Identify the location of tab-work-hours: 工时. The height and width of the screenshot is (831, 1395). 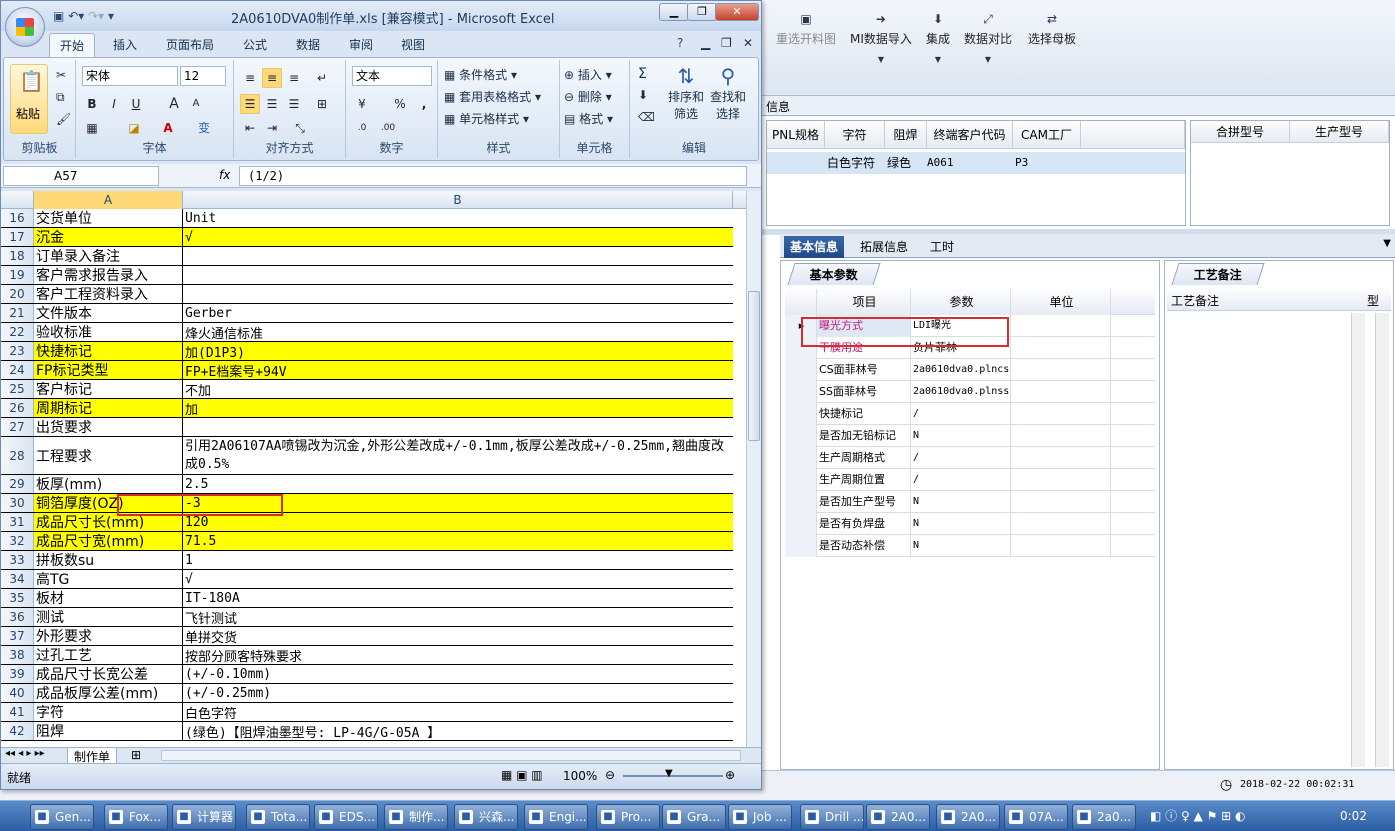
(942, 247).